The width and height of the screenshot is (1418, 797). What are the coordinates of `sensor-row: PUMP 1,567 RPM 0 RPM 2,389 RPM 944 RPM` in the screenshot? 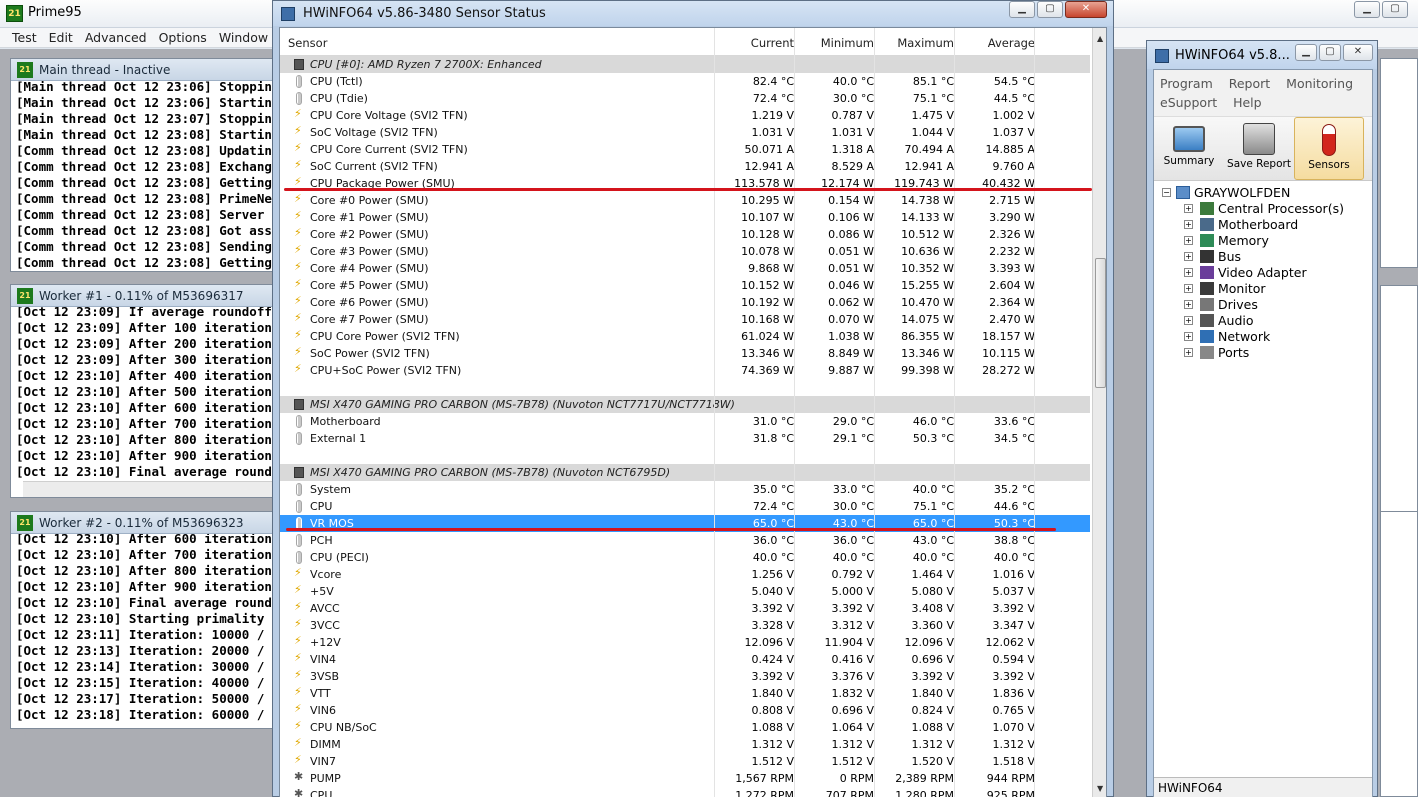 It's located at (685, 778).